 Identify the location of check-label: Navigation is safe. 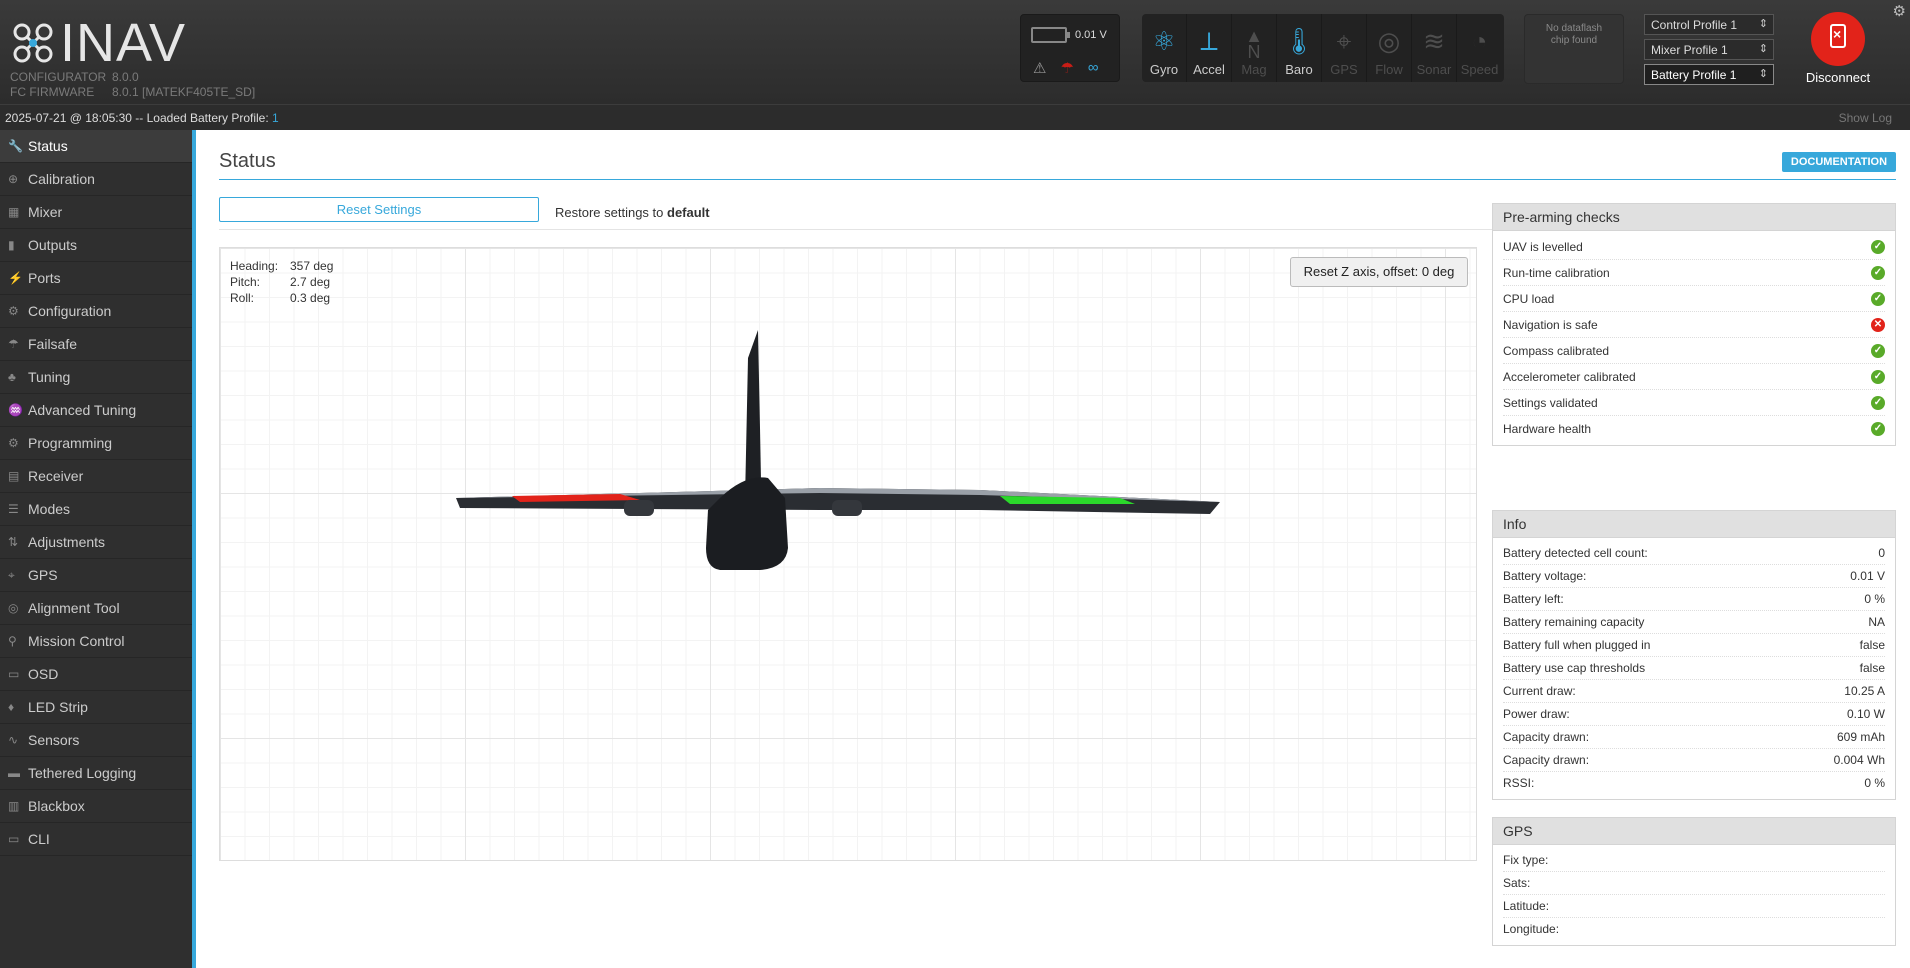
(1550, 325).